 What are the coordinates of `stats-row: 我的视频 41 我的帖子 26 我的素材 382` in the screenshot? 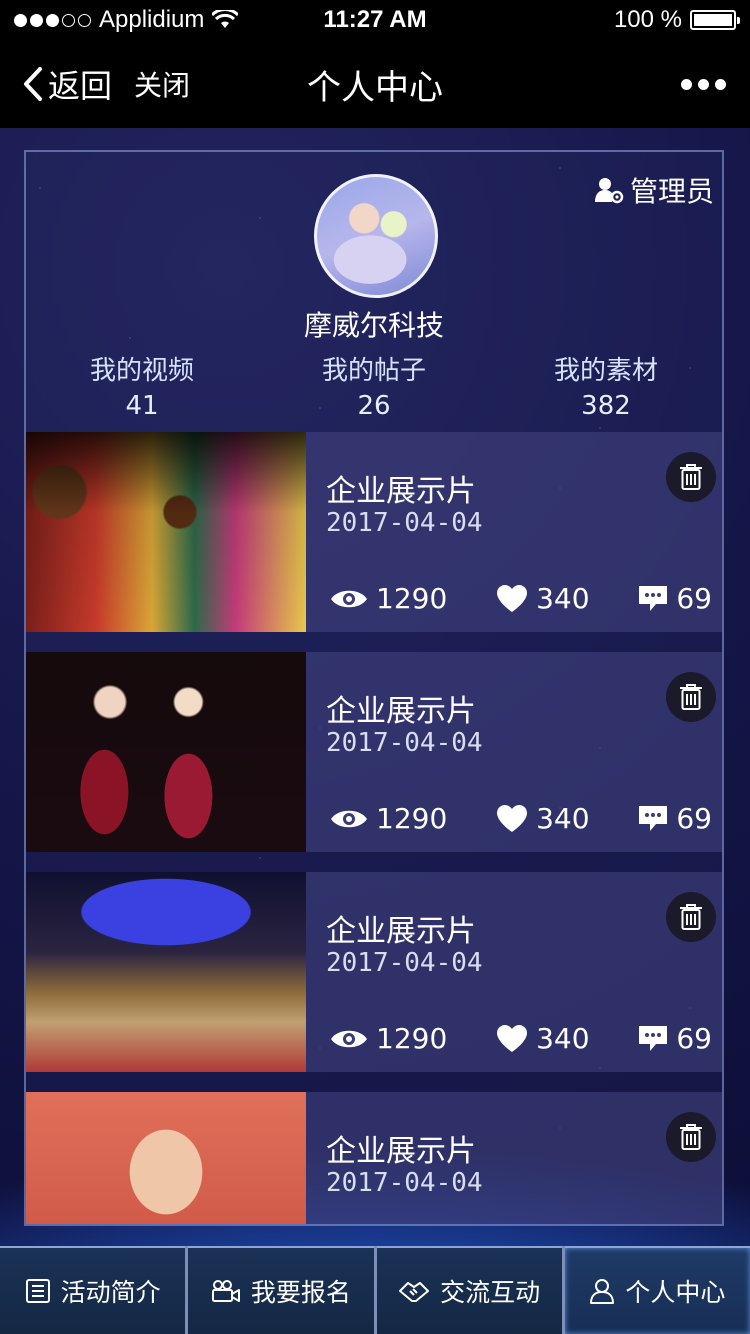 It's located at (374, 385).